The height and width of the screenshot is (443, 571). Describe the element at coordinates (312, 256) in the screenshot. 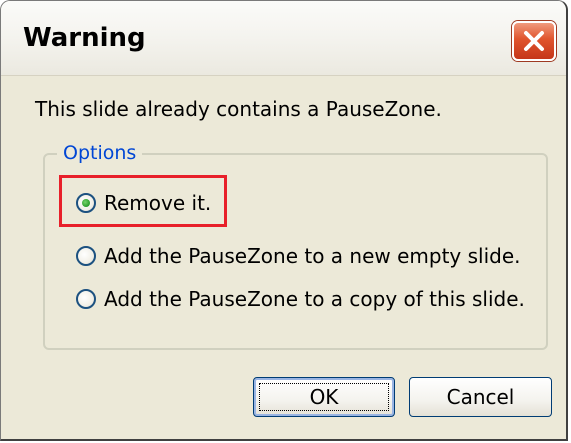

I see `radio-label: Add the PauseZone to a new empty slide.` at that location.